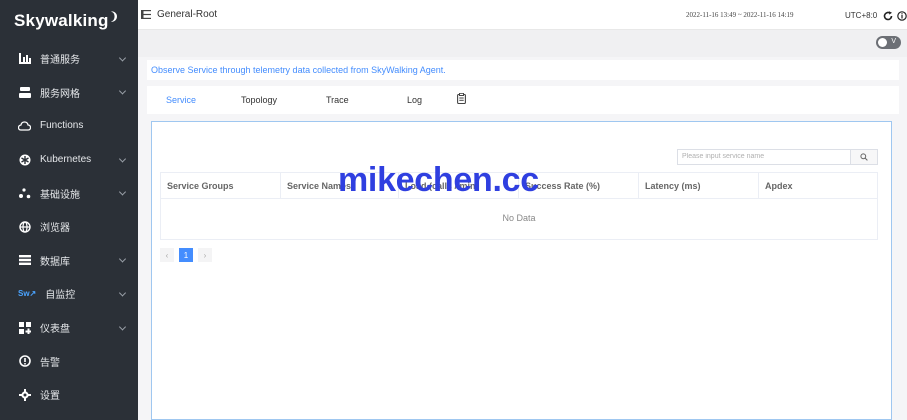 Image resolution: width=907 pixels, height=420 pixels. Describe the element at coordinates (902, 17) in the screenshot. I see `info-icon` at that location.